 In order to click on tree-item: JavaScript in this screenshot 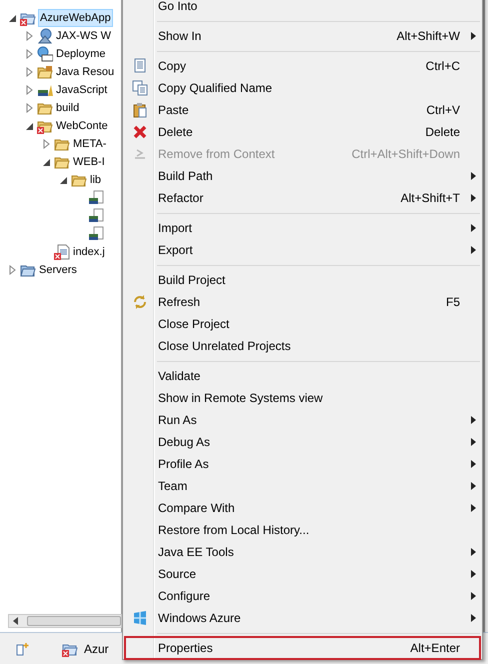, I will do `click(81, 90)`.